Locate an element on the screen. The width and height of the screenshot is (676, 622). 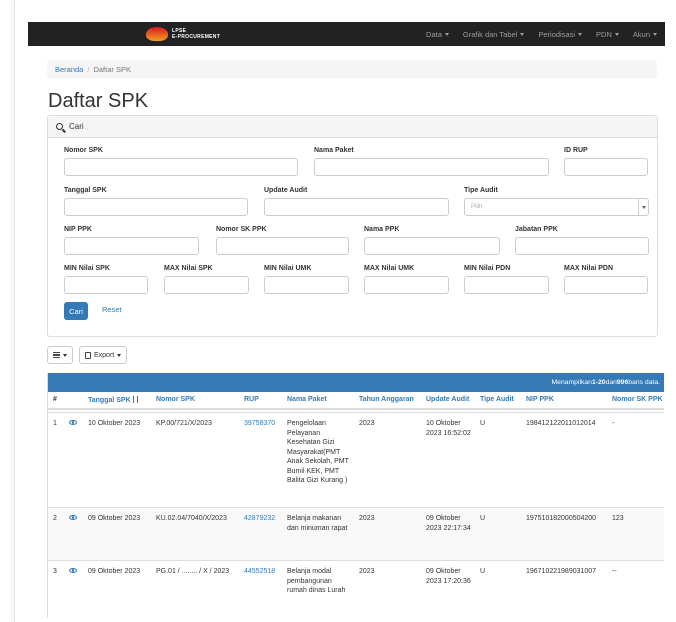
header-tanggal-spk: Tanggal SPK is located at coordinates (113, 400).